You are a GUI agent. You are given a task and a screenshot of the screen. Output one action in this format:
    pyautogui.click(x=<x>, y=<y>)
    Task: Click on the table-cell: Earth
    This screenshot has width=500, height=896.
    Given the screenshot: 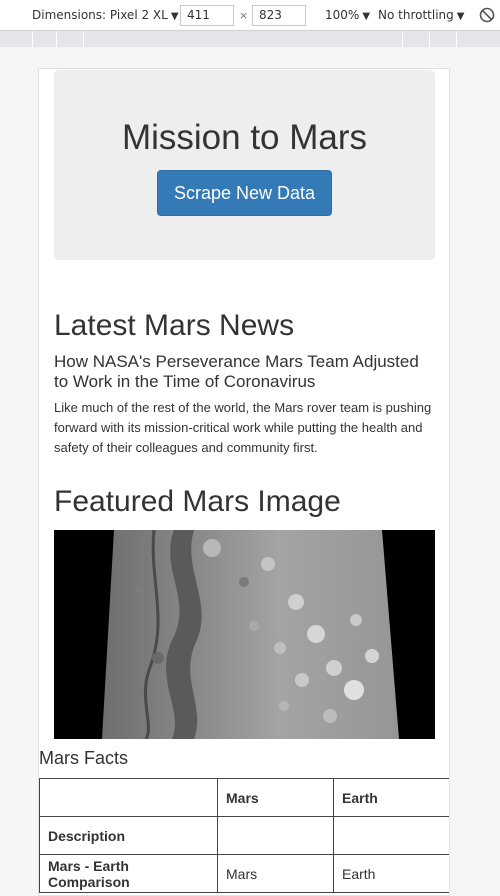 What is the action you would take?
    pyautogui.click(x=391, y=873)
    